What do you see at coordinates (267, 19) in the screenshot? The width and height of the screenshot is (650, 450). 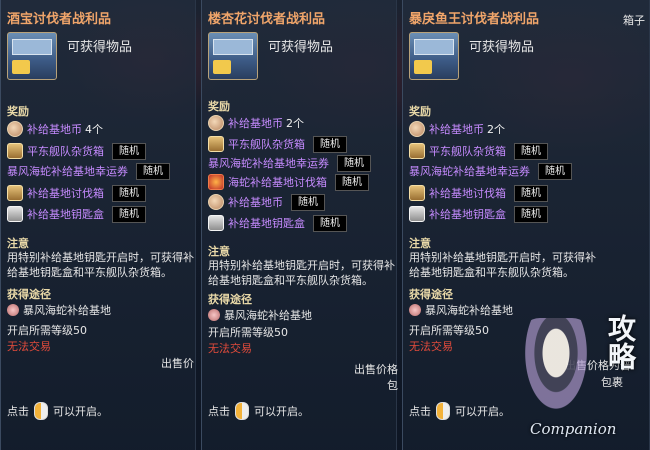 I see `item-title: 楼杏花讨伐者战利品` at bounding box center [267, 19].